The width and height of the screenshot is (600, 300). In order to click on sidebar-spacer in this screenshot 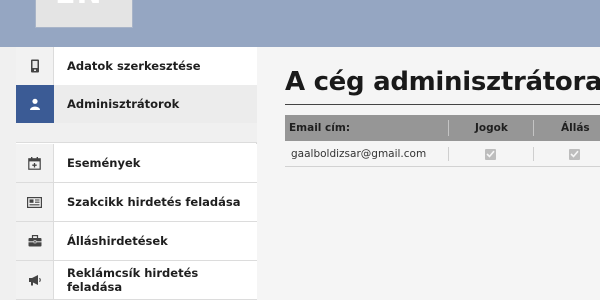, I will do `click(136, 133)`.